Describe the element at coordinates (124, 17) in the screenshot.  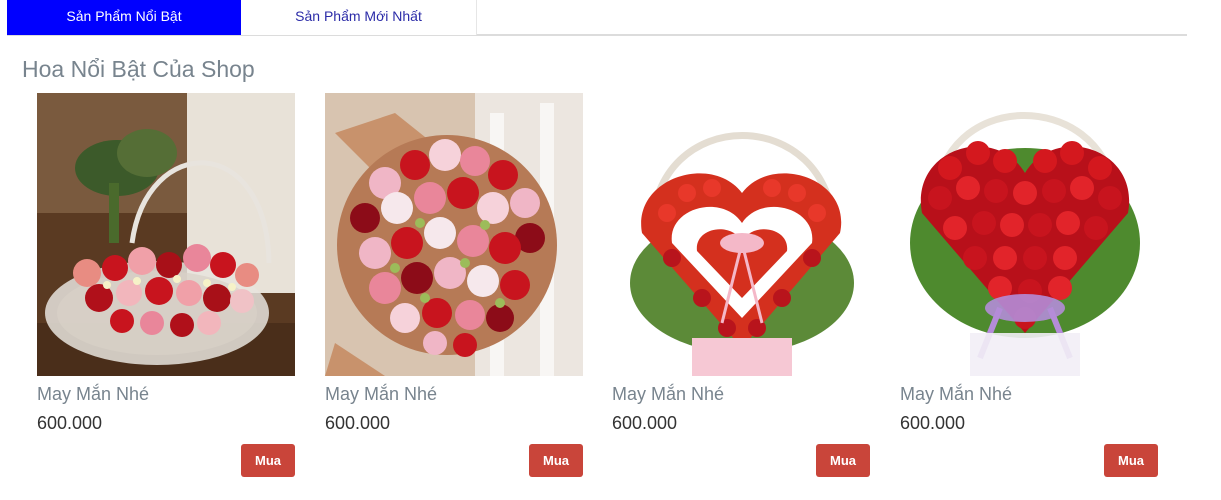
I see `tab-featured-products: Sản Phẩm Nổi Bật` at that location.